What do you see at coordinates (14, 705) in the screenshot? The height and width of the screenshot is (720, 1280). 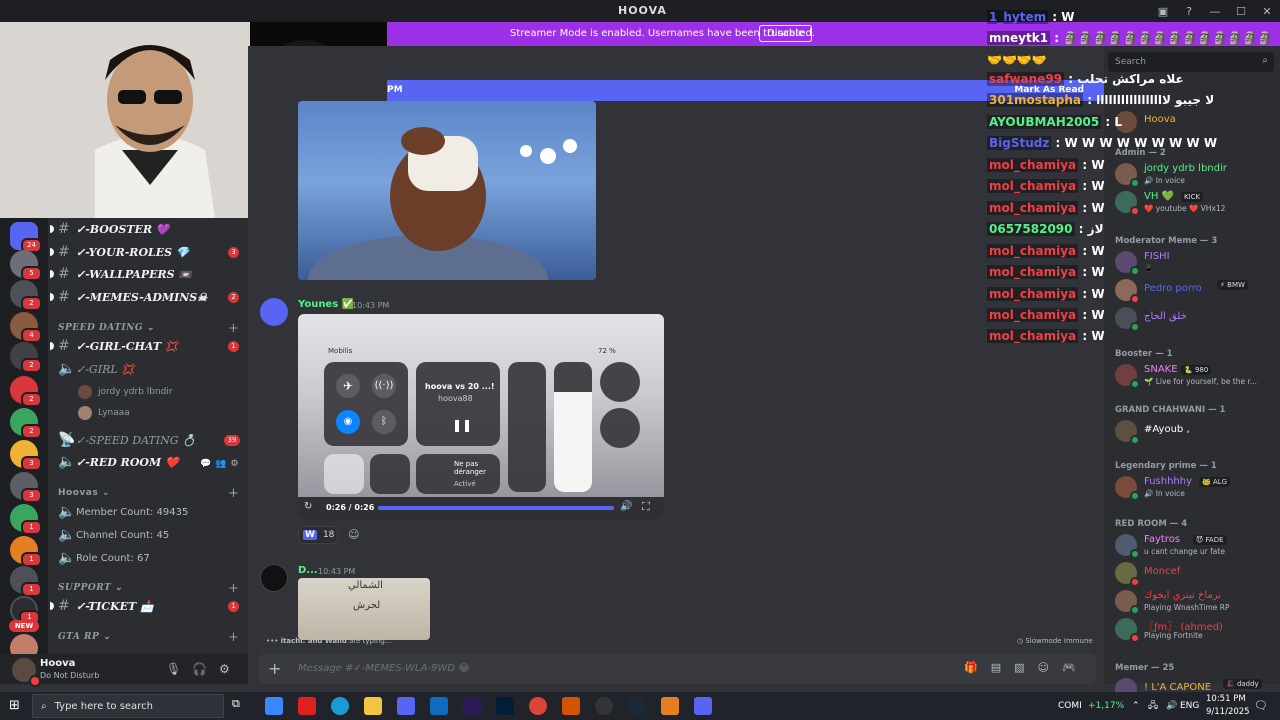 I see `windows-start-icon: ⊞` at bounding box center [14, 705].